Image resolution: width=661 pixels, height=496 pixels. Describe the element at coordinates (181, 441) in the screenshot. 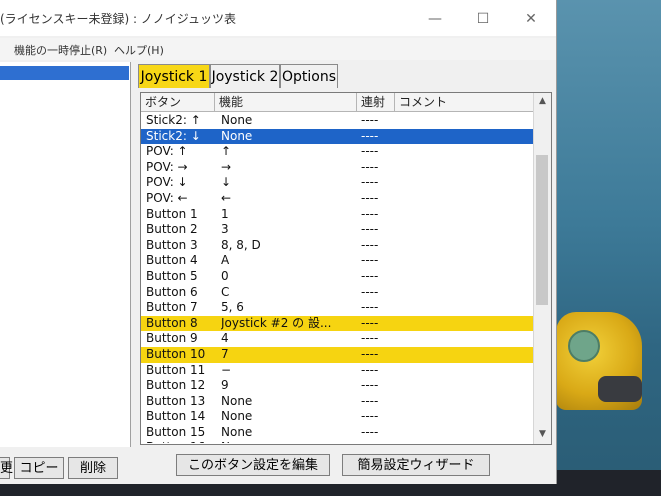

I see `row-button-cell: Button 16` at that location.